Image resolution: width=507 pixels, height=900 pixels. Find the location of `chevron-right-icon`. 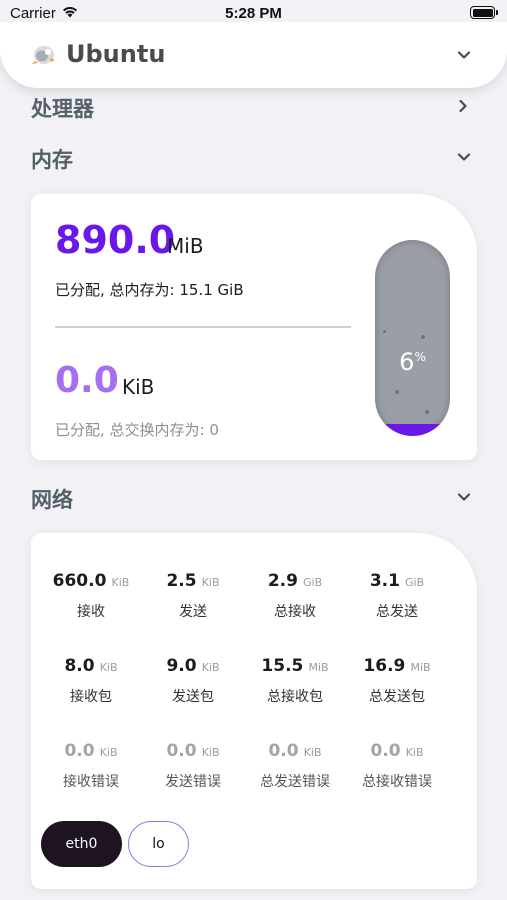

chevron-right-icon is located at coordinates (463, 106).